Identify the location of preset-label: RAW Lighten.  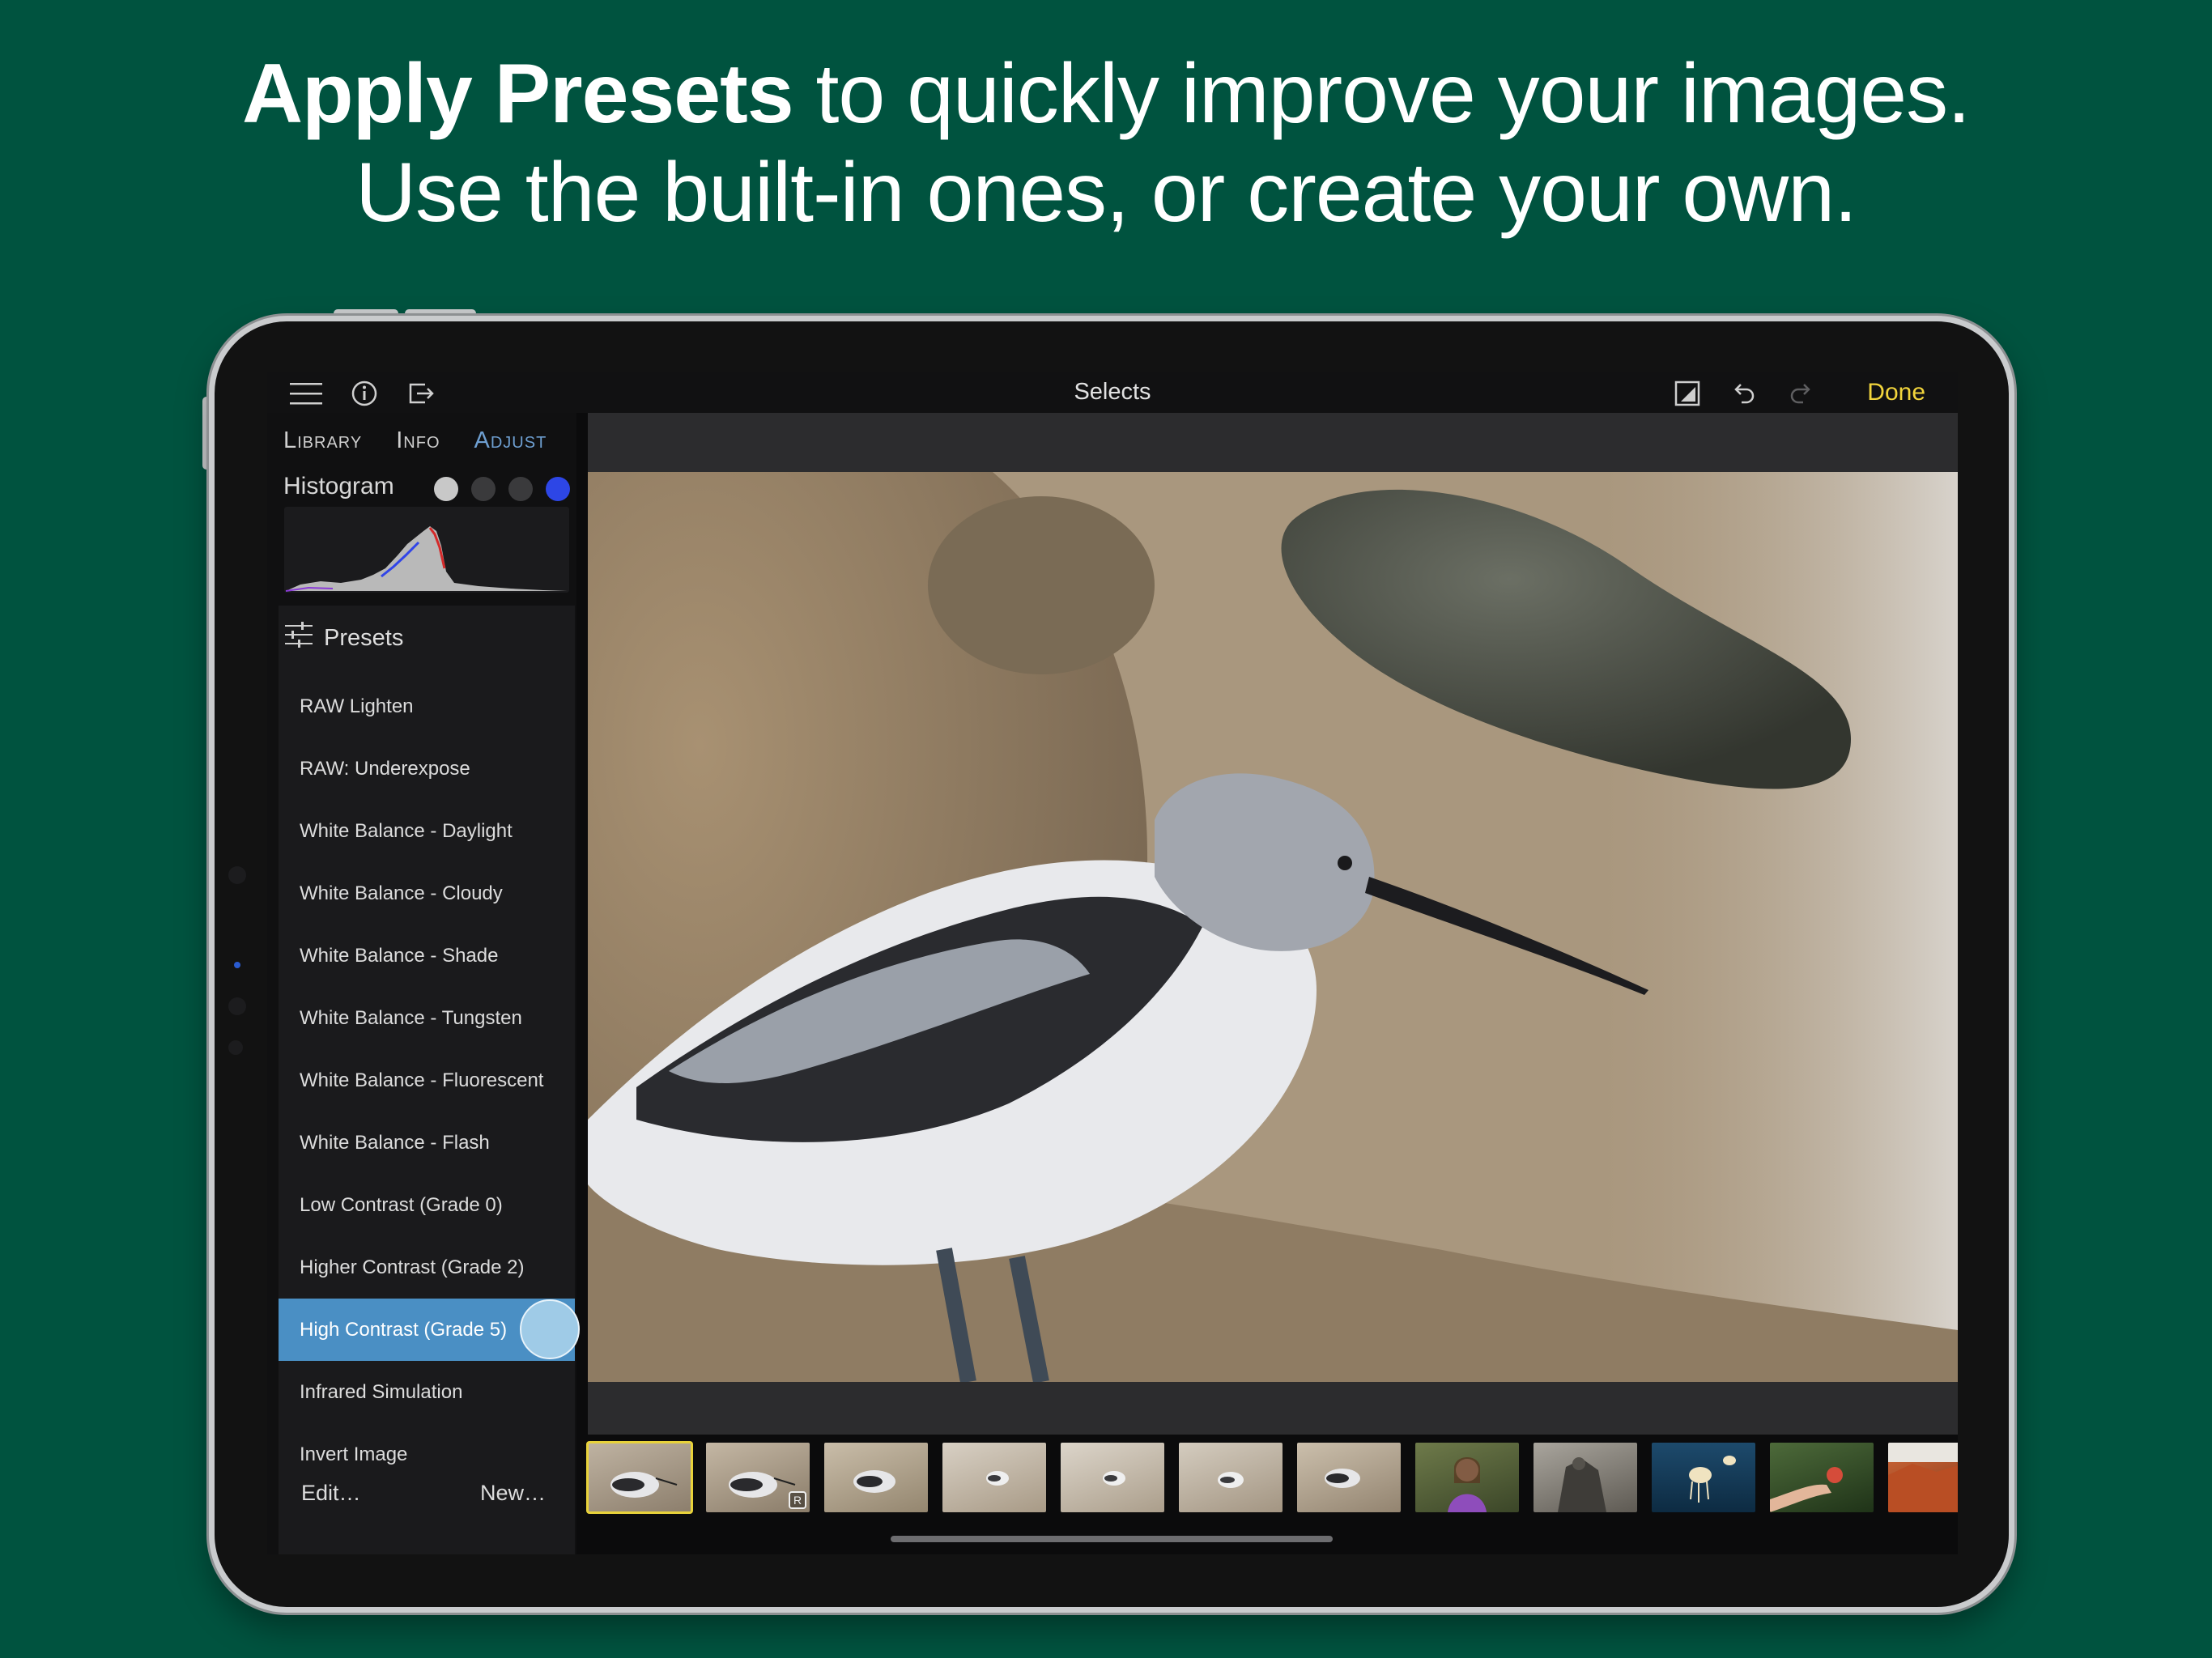
(357, 706).